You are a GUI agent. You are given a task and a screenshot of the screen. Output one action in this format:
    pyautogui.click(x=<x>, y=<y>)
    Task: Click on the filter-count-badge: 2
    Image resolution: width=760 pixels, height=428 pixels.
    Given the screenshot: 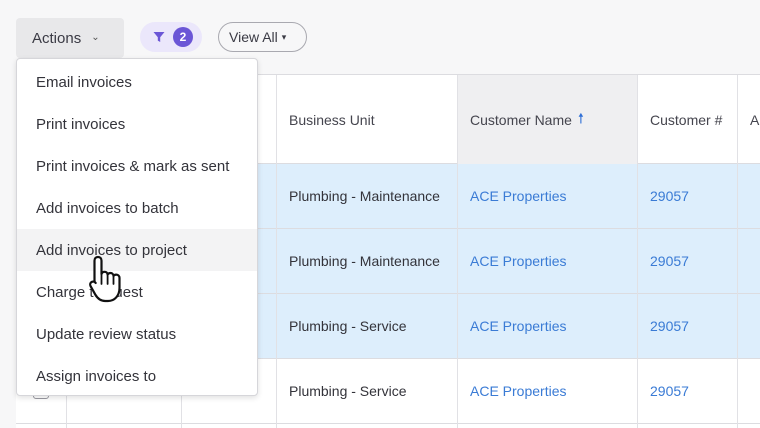 What is the action you would take?
    pyautogui.click(x=183, y=37)
    